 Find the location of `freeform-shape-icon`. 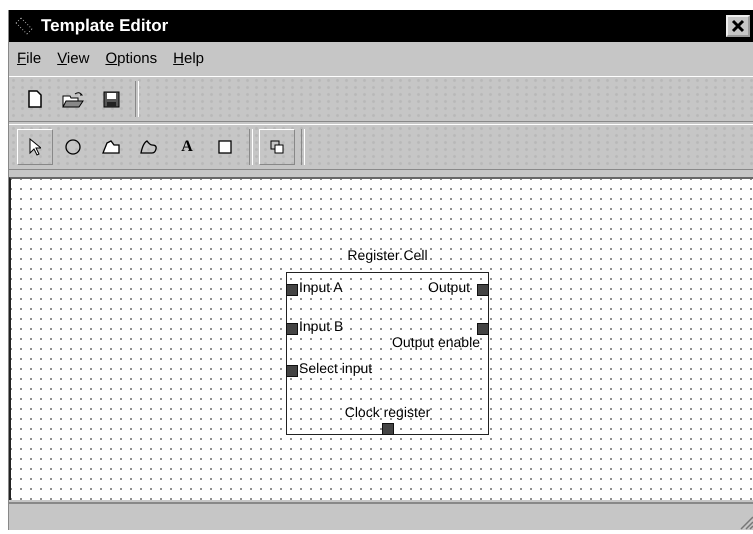

freeform-shape-icon is located at coordinates (149, 147).